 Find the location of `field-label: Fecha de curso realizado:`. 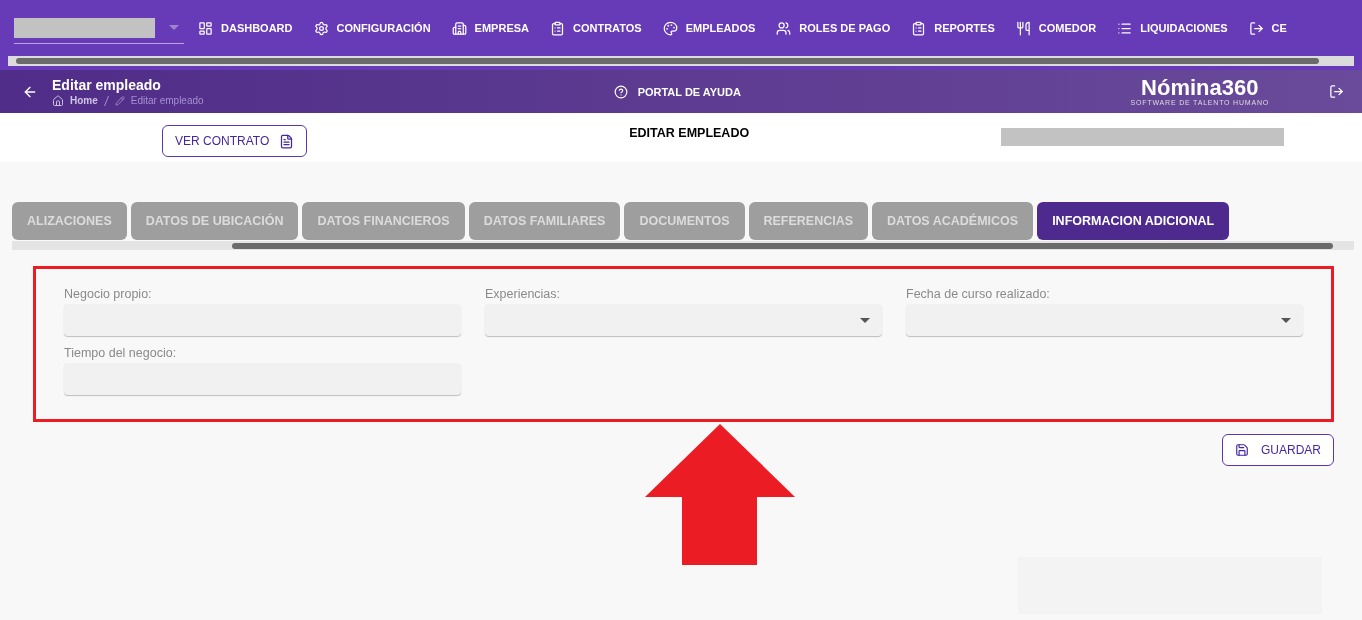

field-label: Fecha de curso realizado: is located at coordinates (978, 294).